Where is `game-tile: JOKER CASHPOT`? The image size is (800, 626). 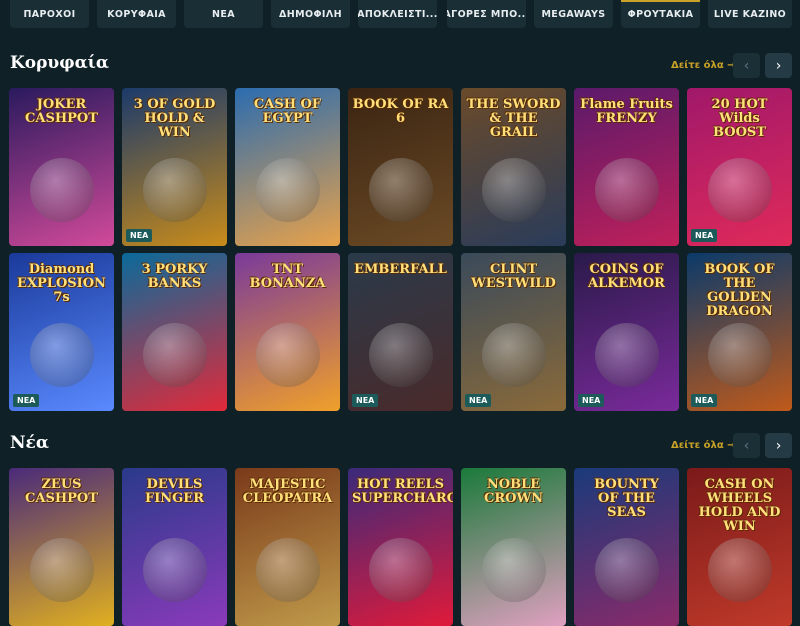
game-tile: JOKER CASHPOT is located at coordinates (61, 167).